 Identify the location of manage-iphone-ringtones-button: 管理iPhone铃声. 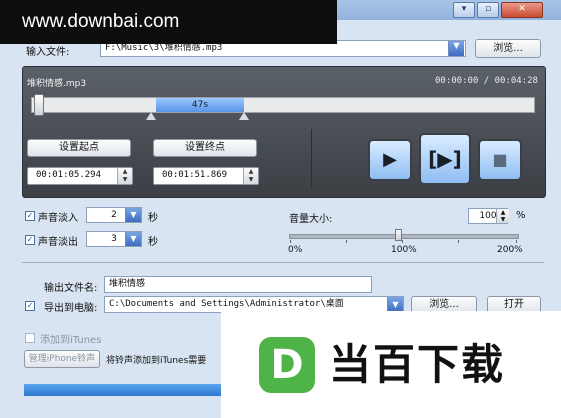
(62, 359).